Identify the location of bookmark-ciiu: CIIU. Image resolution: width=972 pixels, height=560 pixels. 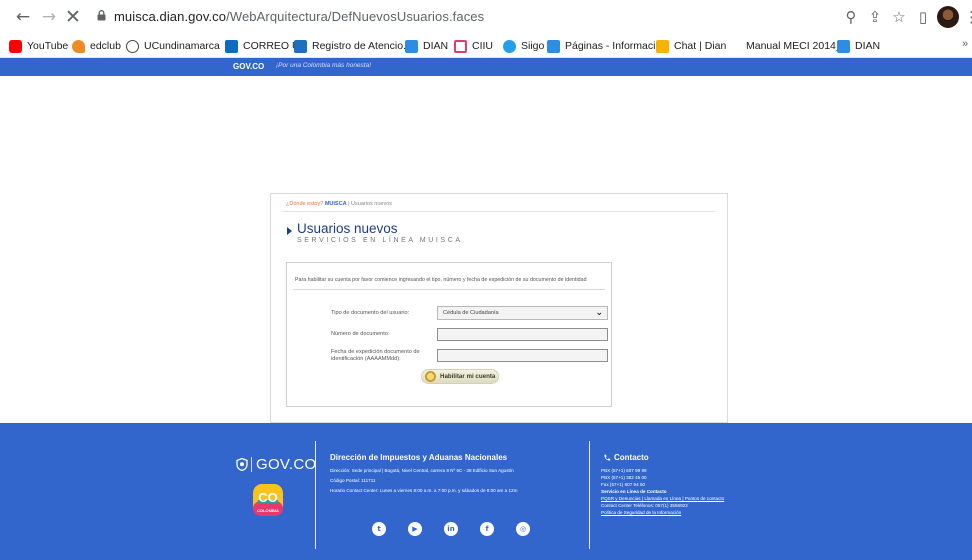
(473, 46).